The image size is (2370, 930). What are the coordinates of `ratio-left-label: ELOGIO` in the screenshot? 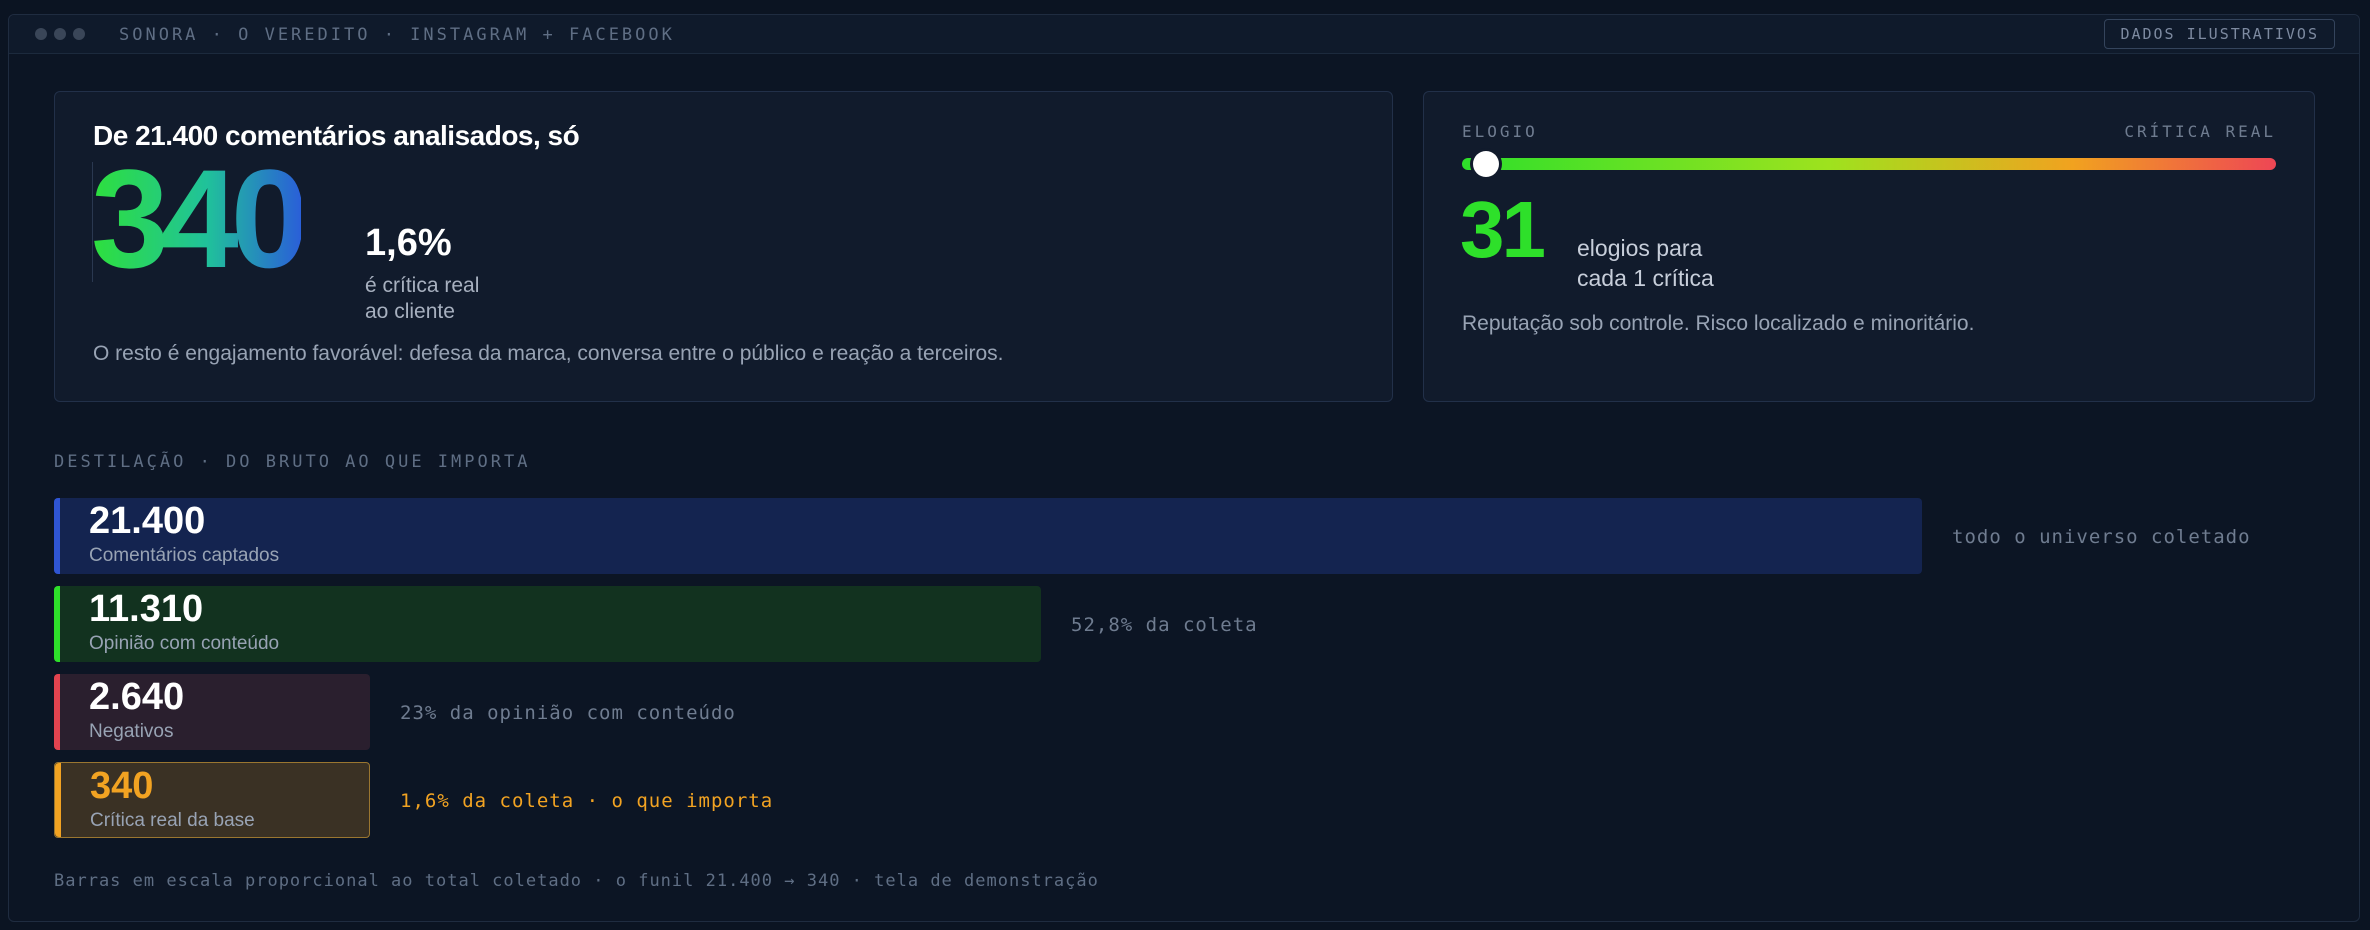 It's located at (1500, 131).